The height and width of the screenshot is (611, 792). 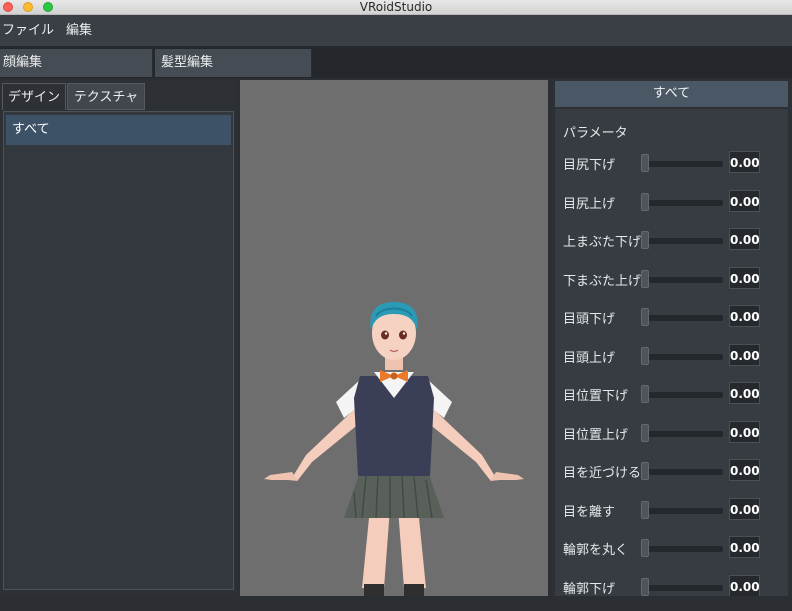 What do you see at coordinates (589, 358) in the screenshot?
I see `param-label: 目頭上げ` at bounding box center [589, 358].